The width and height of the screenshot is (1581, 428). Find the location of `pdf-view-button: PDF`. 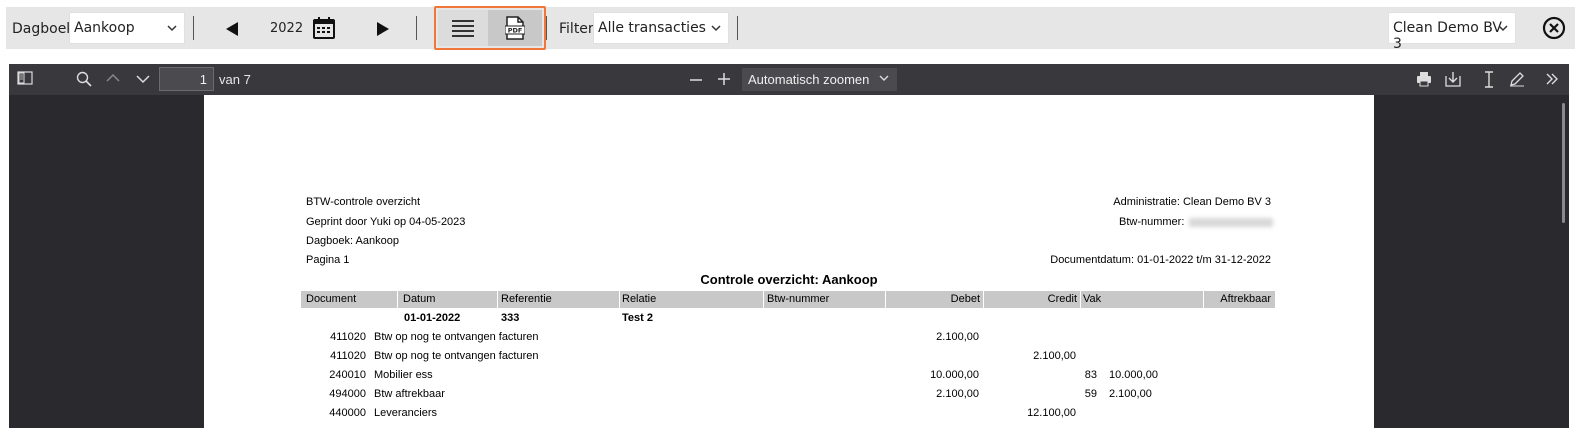

pdf-view-button: PDF is located at coordinates (515, 28).